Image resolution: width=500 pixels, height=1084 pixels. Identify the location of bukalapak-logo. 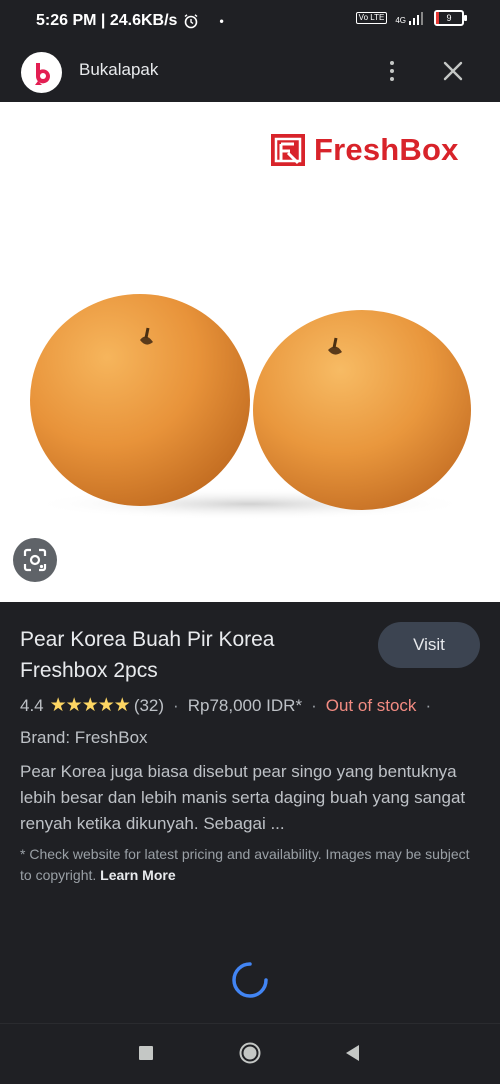
(41, 72).